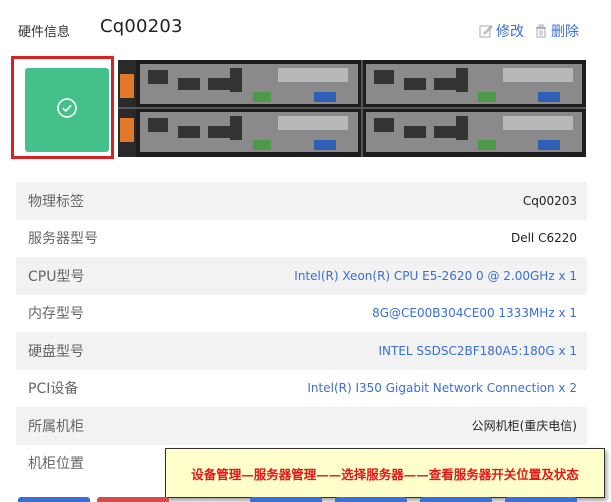  I want to click on hardware-info-header: 硬件信息 Cq00203 修改 删除, so click(305, 28).